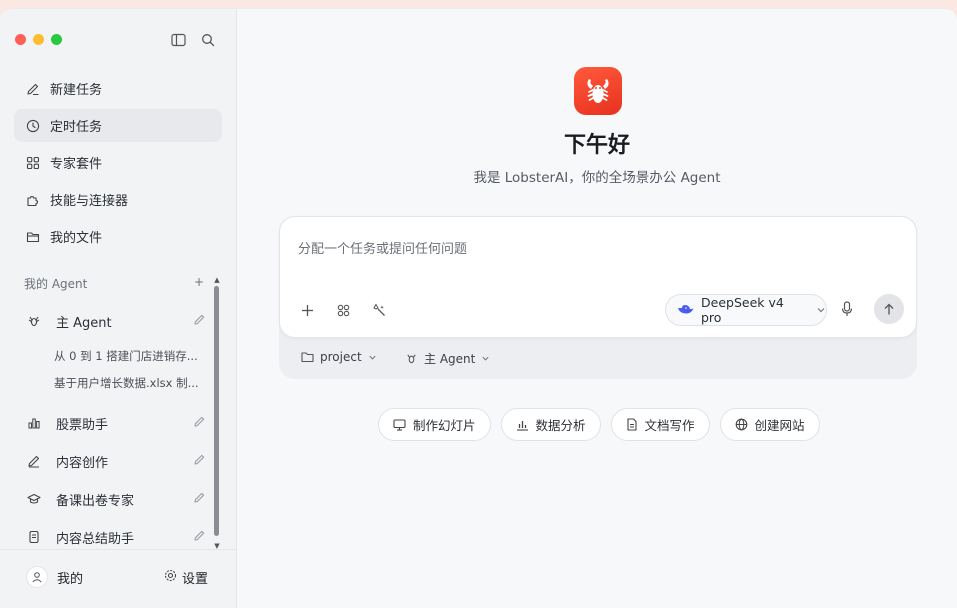  I want to click on microphone-icon, so click(847, 311).